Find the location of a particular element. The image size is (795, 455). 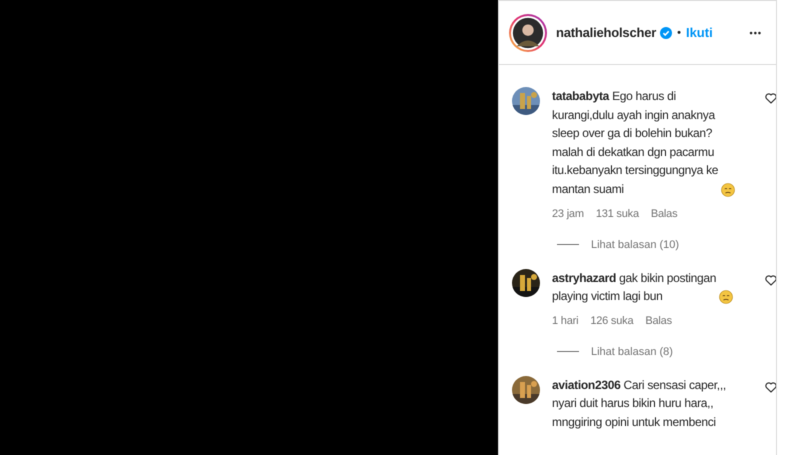

more-options-button: ••• is located at coordinates (756, 33).